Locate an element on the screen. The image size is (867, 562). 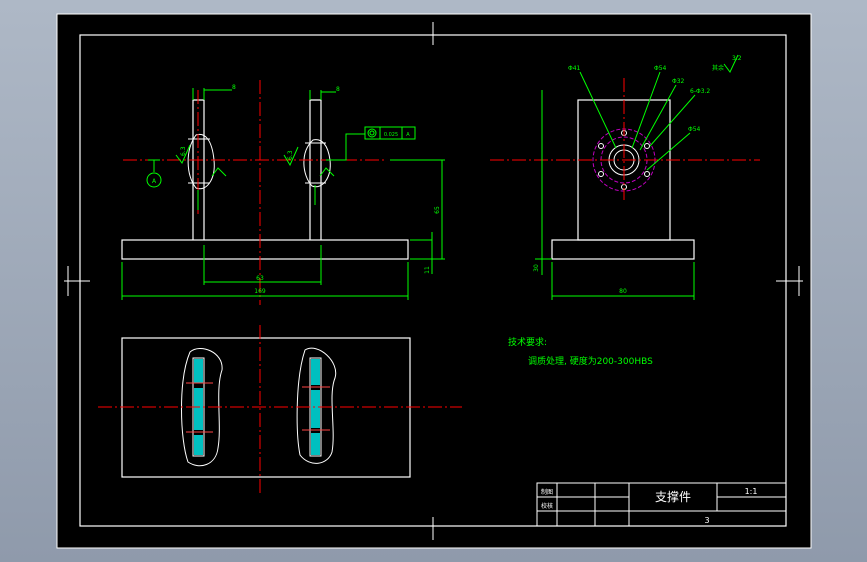
part-name: 支撑件 is located at coordinates (673, 496).